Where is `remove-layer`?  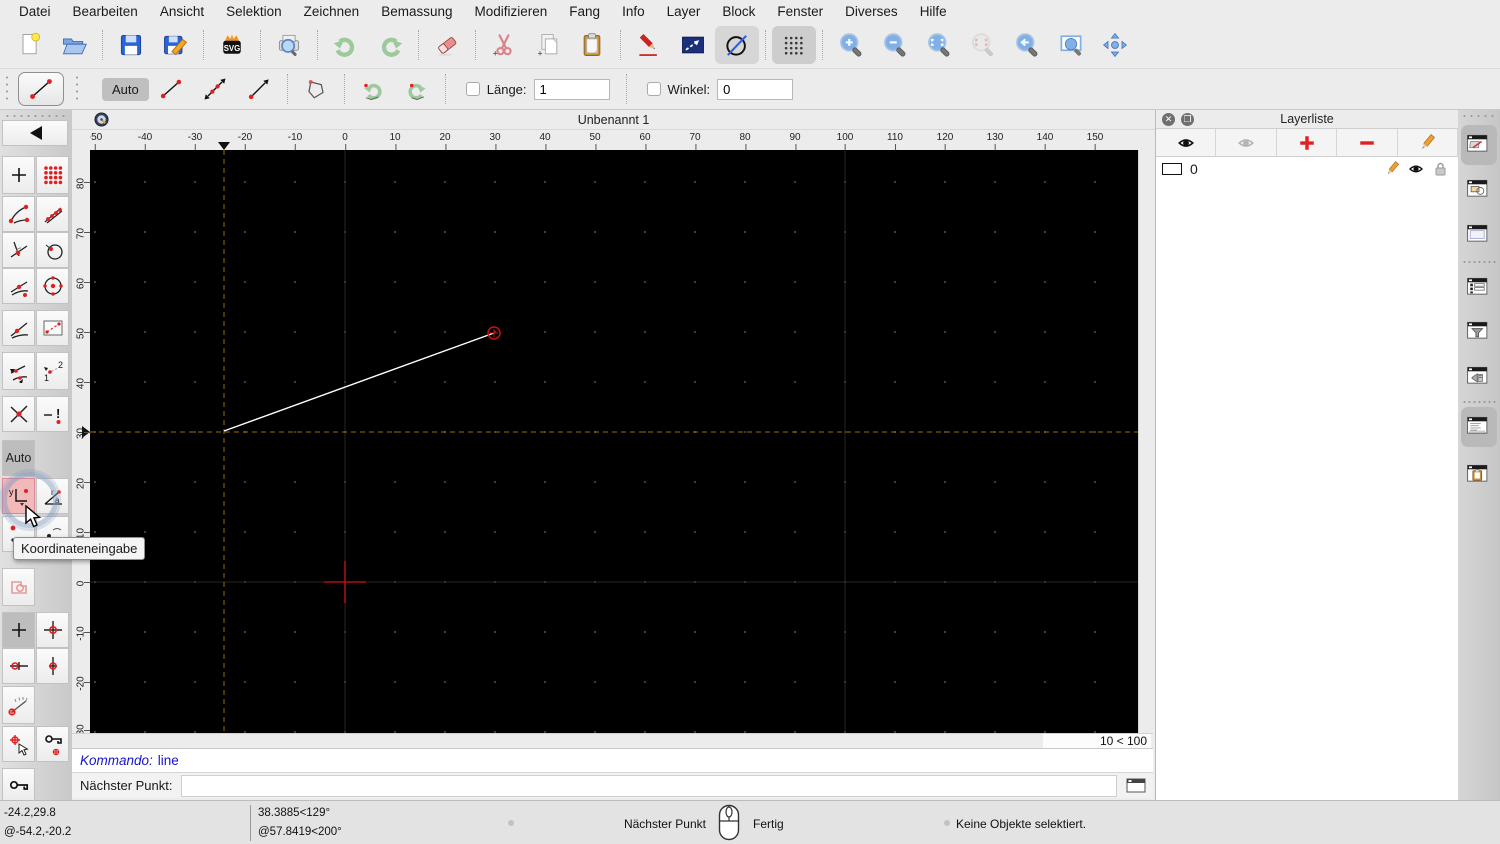
remove-layer is located at coordinates (1367, 142).